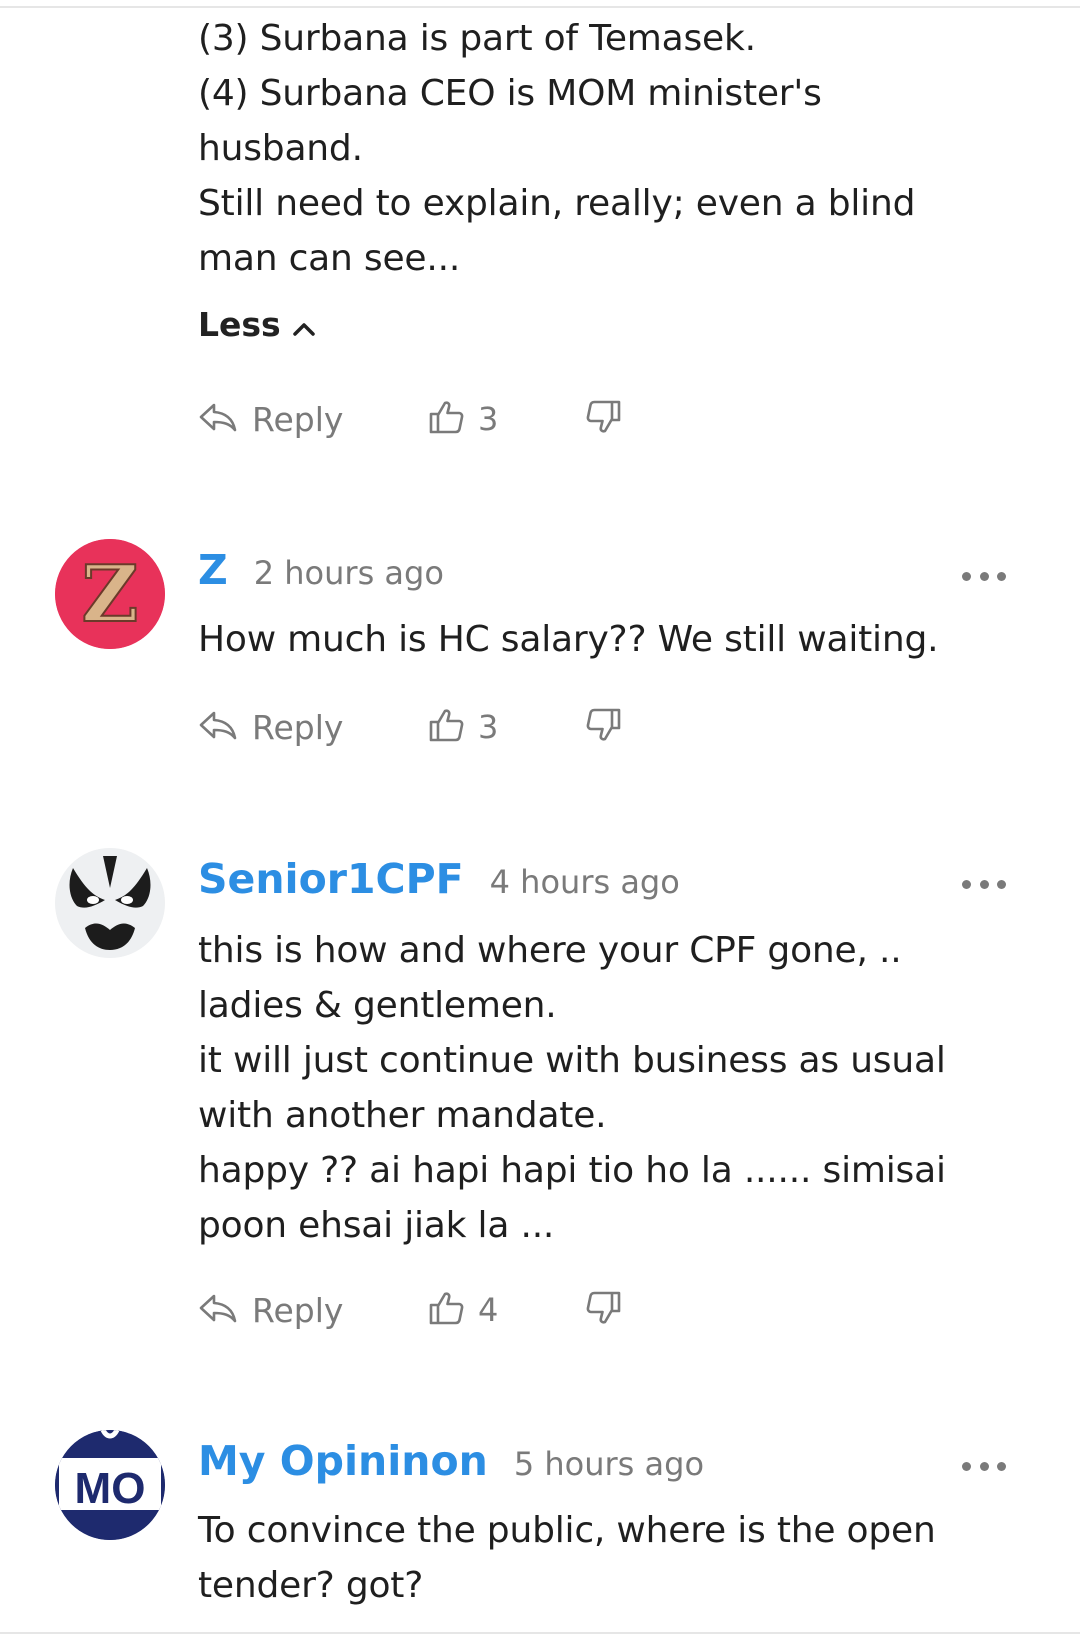 The height and width of the screenshot is (1639, 1080). Describe the element at coordinates (477, 38) in the screenshot. I see `comment-line: (3) Surbana is part of Temasek.` at that location.